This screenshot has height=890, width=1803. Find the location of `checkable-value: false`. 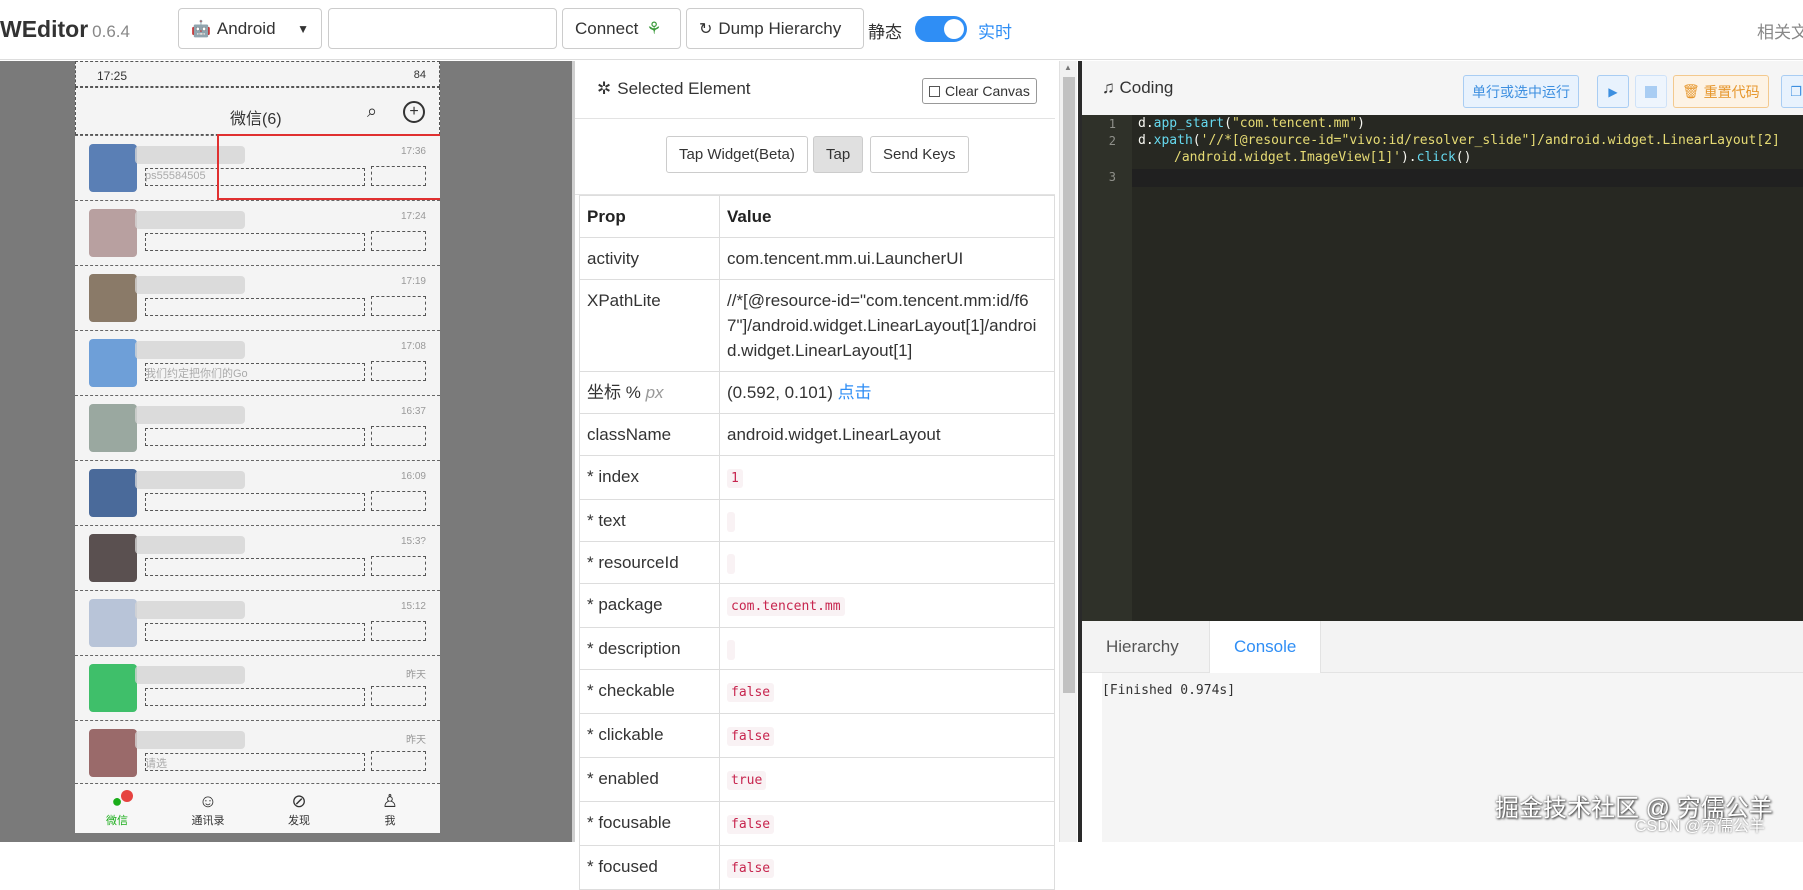

checkable-value: false is located at coordinates (751, 692).